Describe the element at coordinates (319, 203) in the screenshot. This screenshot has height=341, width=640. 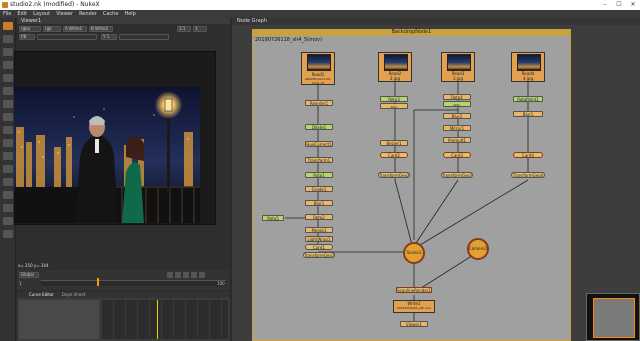
I see `blur1a-node: Blur1` at that location.